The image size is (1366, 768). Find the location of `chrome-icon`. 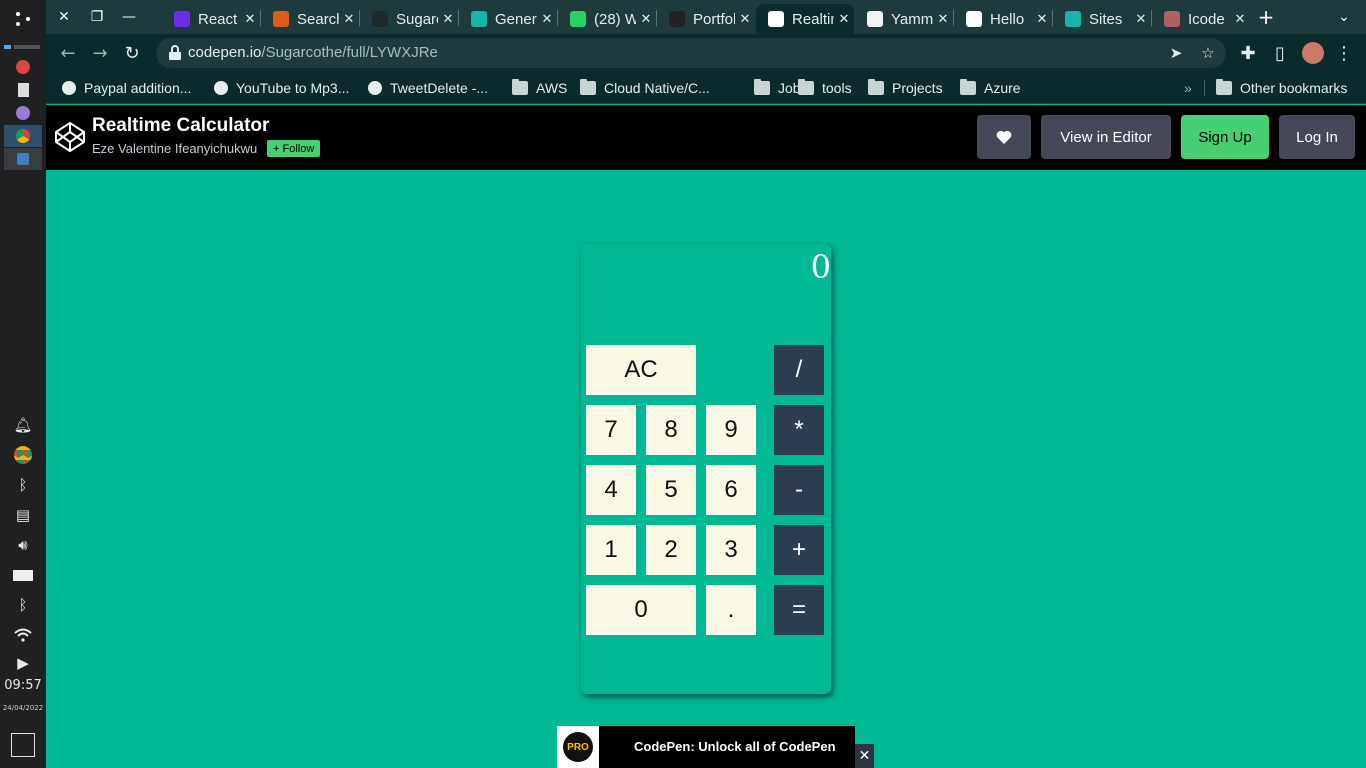

chrome-icon is located at coordinates (23, 455).